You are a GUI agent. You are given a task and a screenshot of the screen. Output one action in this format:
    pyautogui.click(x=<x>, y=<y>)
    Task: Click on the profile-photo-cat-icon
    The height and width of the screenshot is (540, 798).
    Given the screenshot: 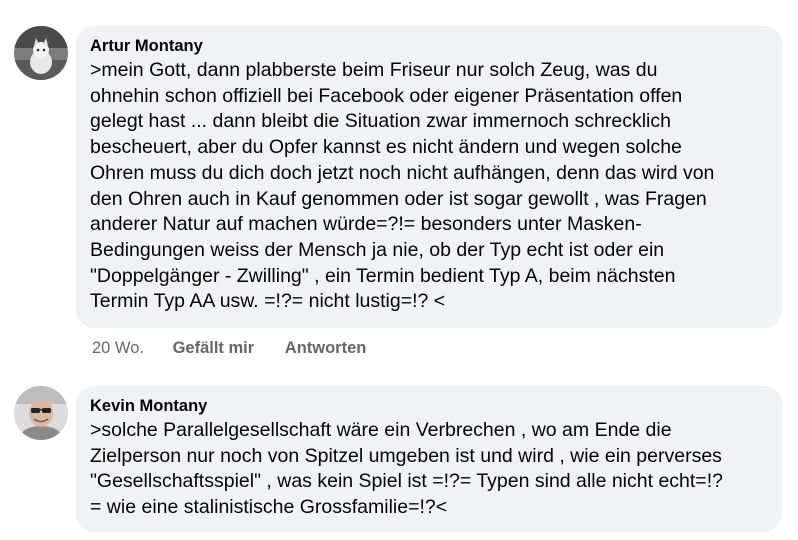 What is the action you would take?
    pyautogui.click(x=41, y=53)
    